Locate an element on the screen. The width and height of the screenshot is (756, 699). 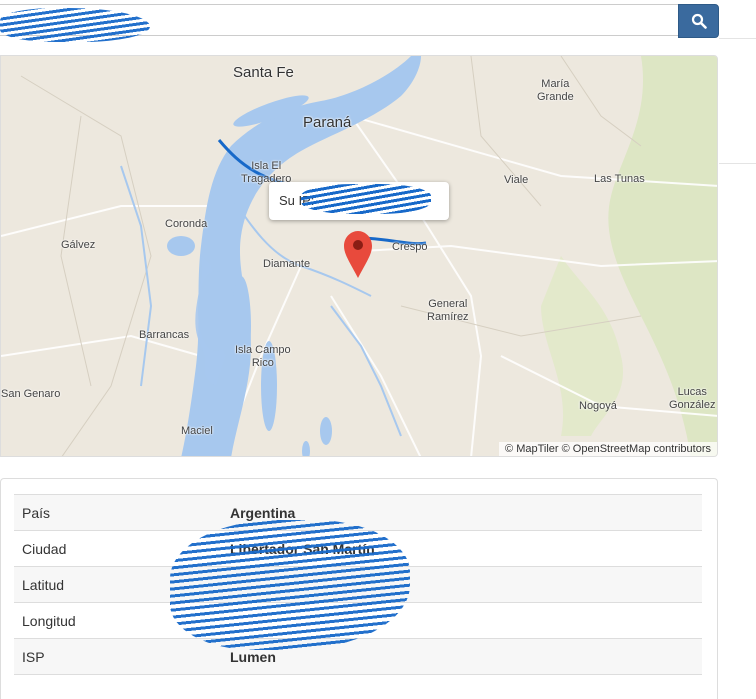
map-label: Paraná is located at coordinates (327, 122).